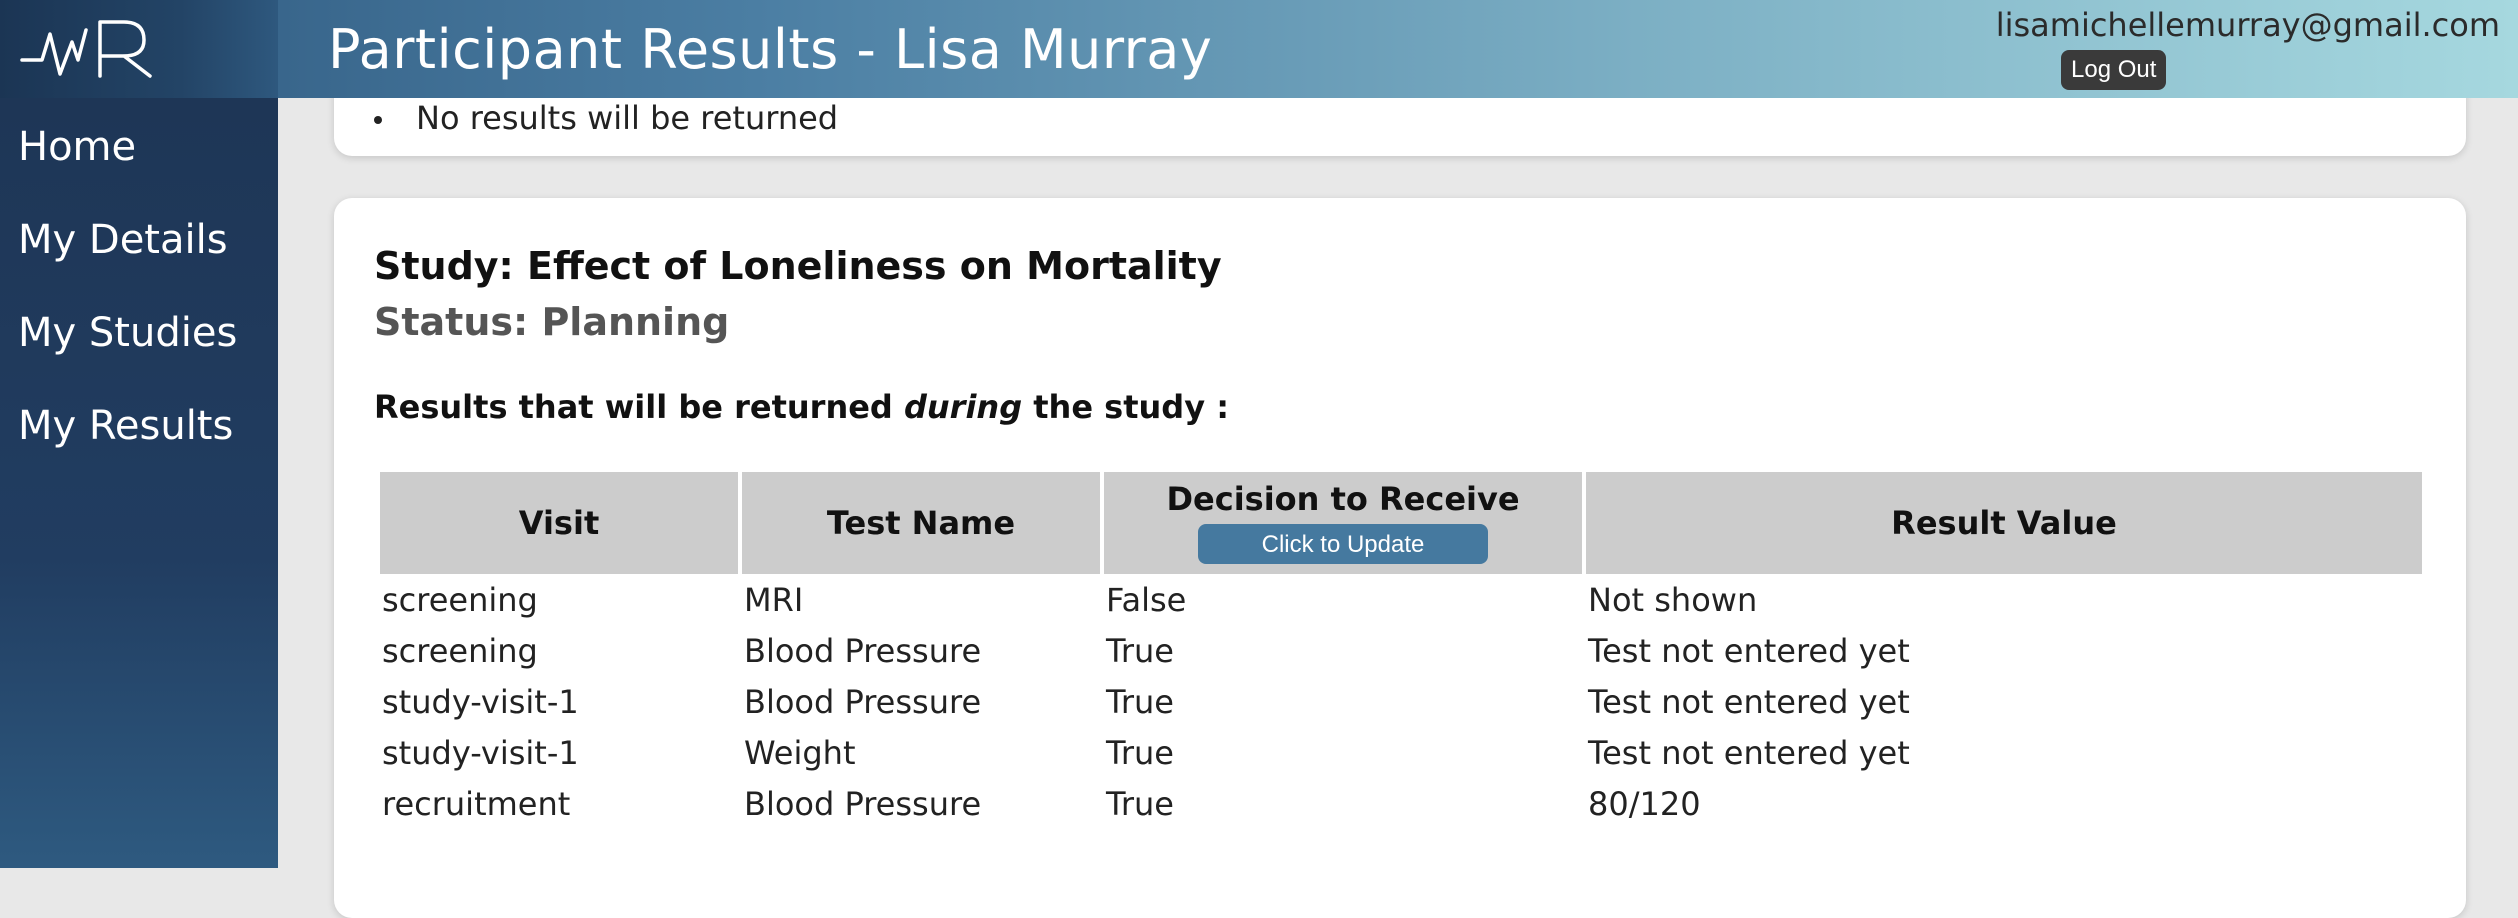 The height and width of the screenshot is (918, 2518). I want to click on cell-test-name: MRI, so click(774, 599).